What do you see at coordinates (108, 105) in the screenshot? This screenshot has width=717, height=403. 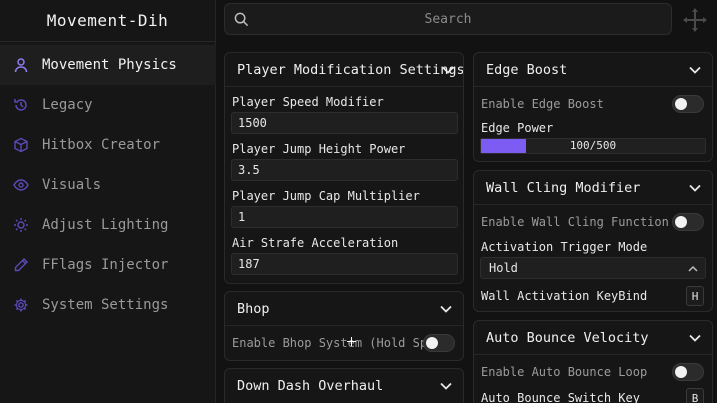 I see `sidebar-item-legacy: Legacy` at bounding box center [108, 105].